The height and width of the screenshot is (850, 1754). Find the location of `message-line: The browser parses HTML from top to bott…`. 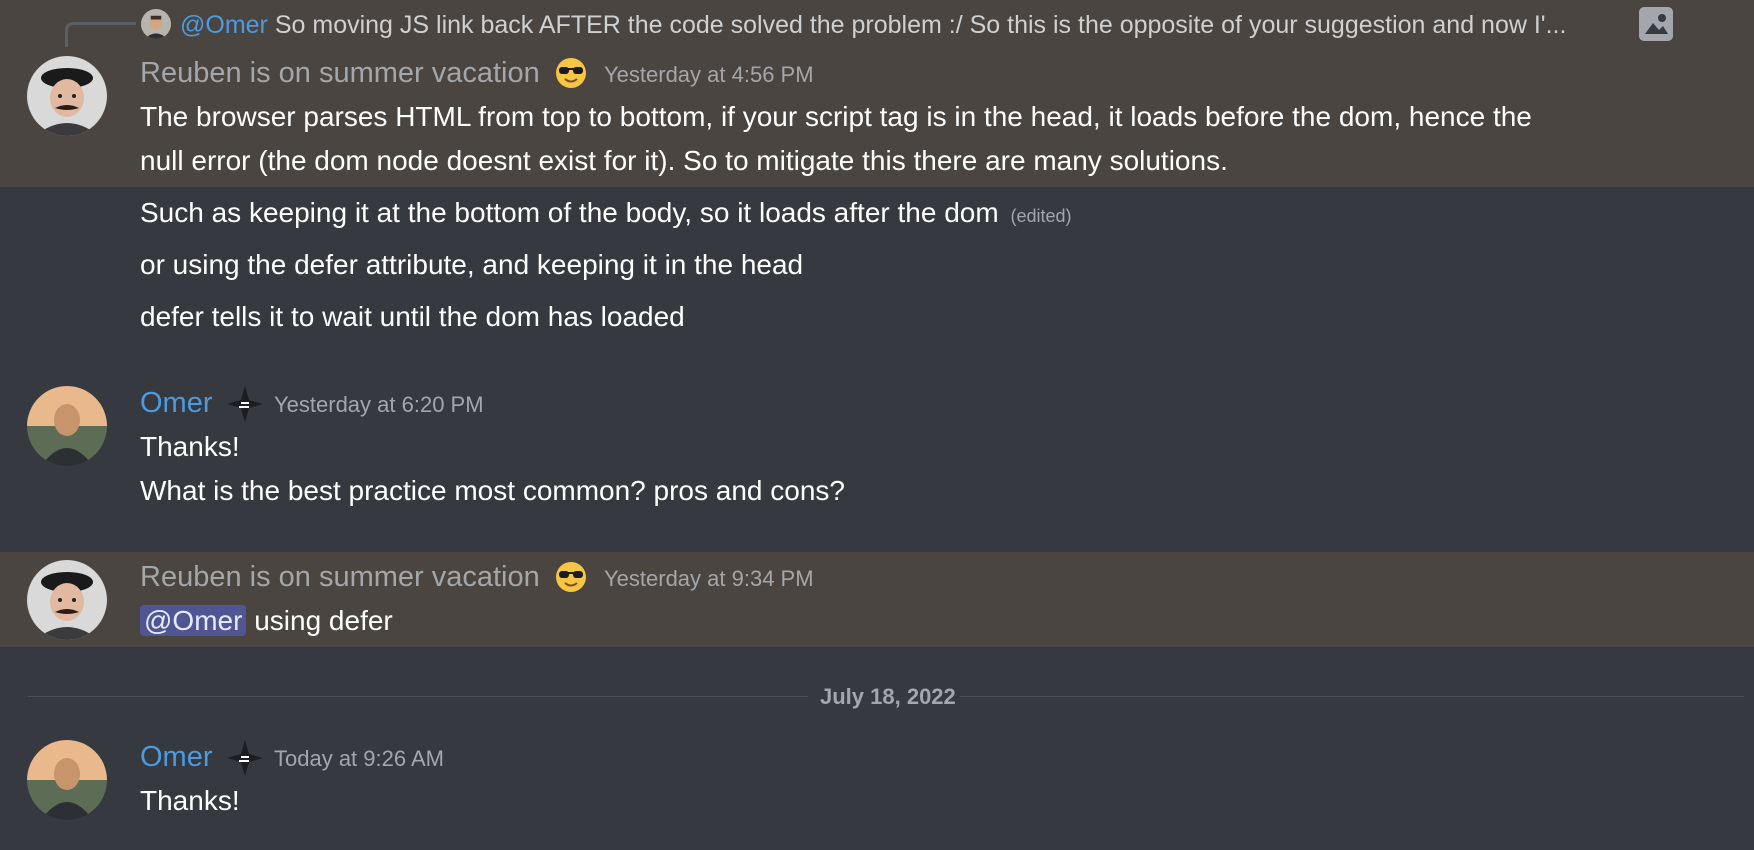

message-line: The browser parses HTML from top to bott… is located at coordinates (836, 116).